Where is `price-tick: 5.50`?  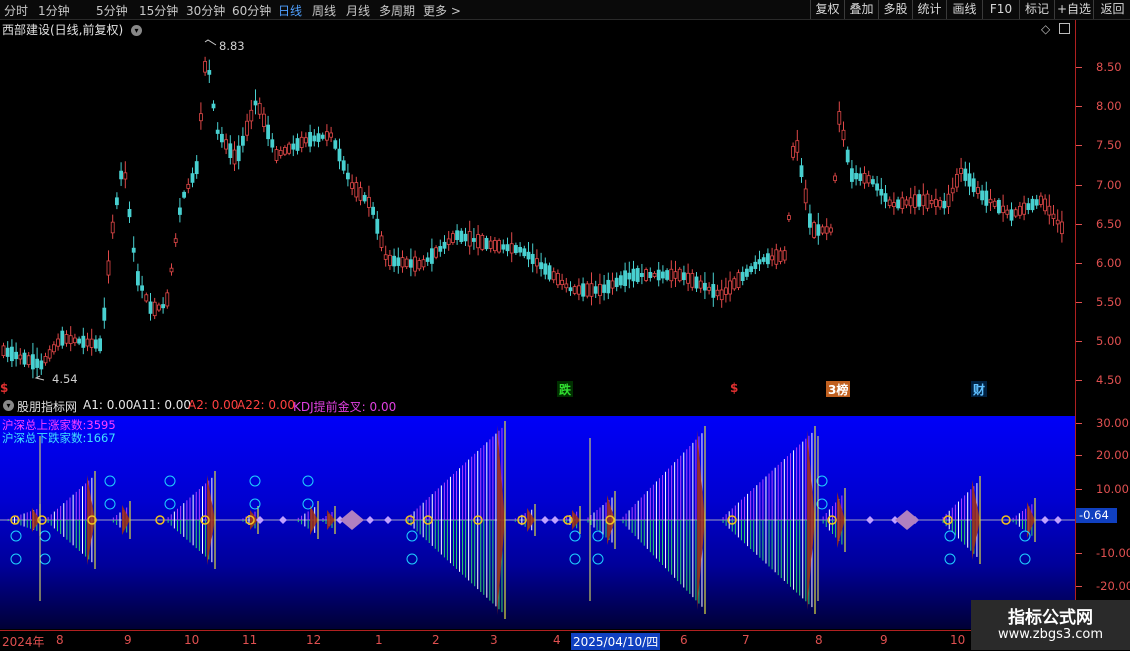 price-tick: 5.50 is located at coordinates (1109, 302).